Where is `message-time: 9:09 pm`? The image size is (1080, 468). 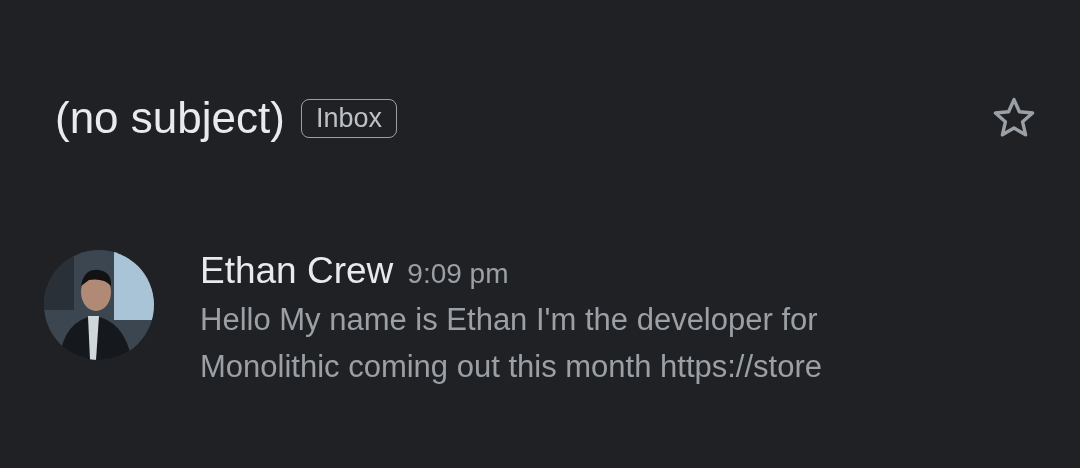
message-time: 9:09 pm is located at coordinates (458, 274).